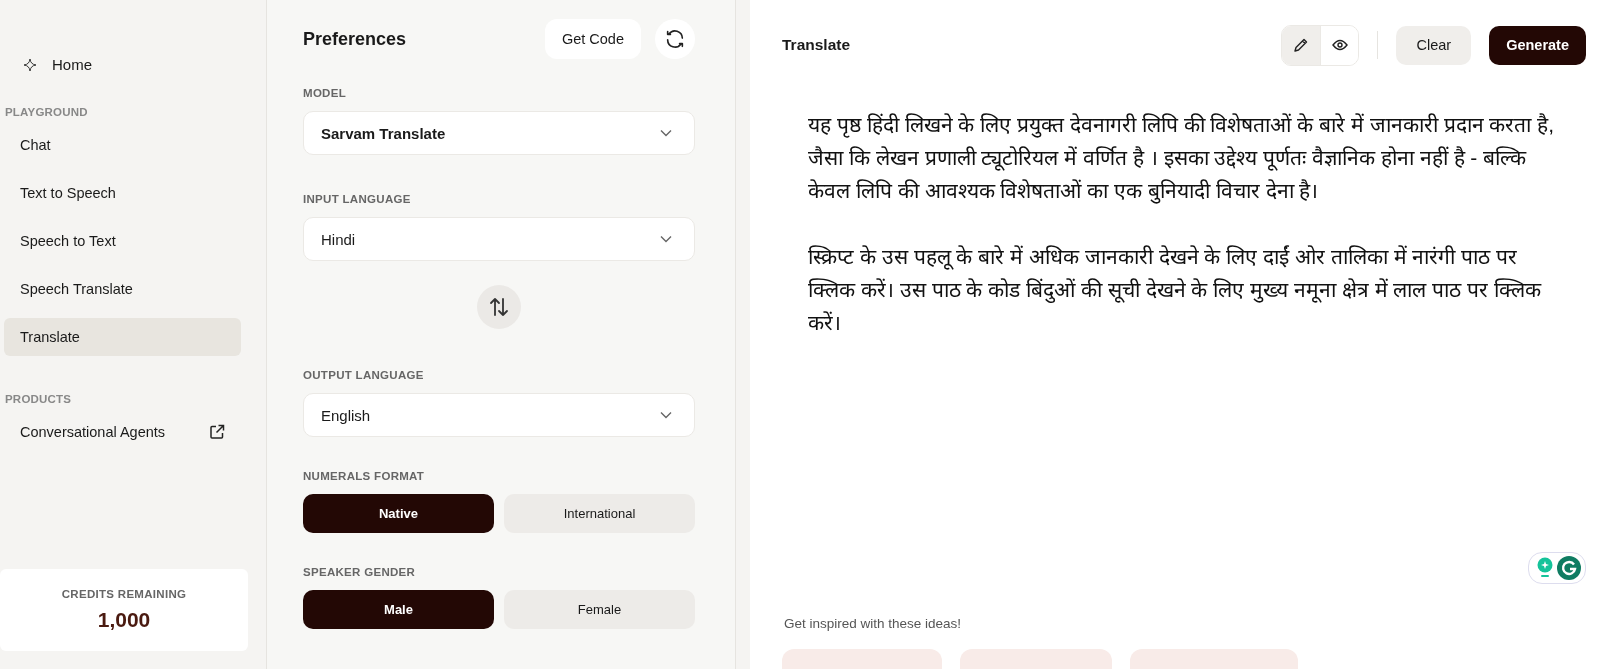 The image size is (1600, 669). I want to click on pencil-icon, so click(1301, 45).